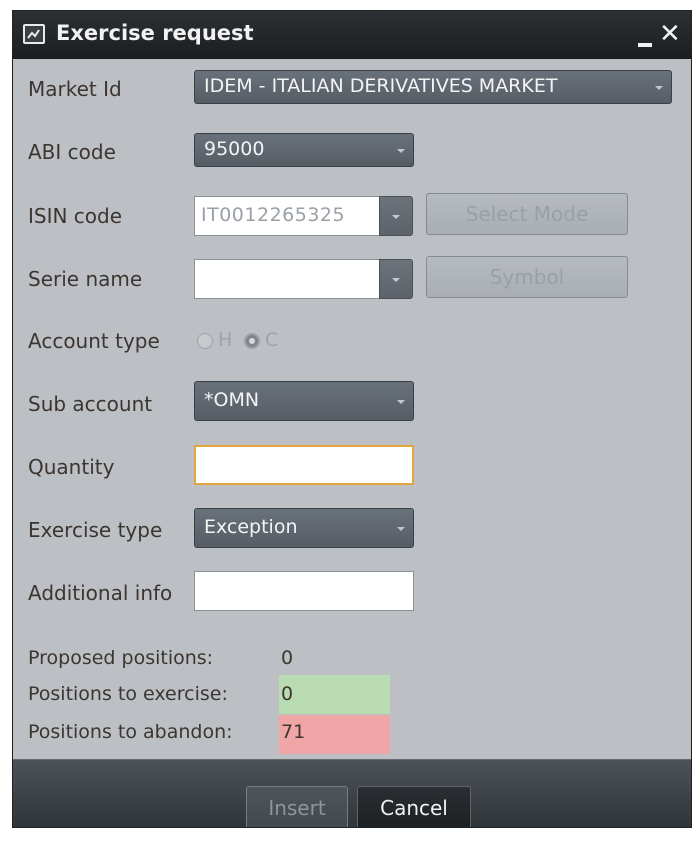 Image resolution: width=700 pixels, height=856 pixels. Describe the element at coordinates (297, 806) in the screenshot. I see `insert-button: Insert` at that location.